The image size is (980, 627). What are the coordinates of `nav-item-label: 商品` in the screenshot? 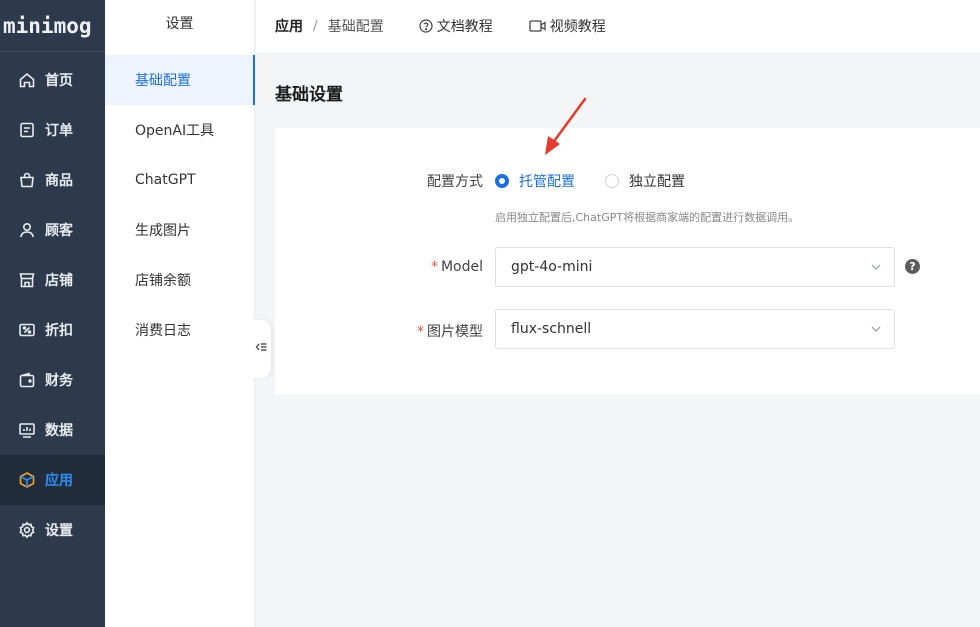 It's located at (59, 181).